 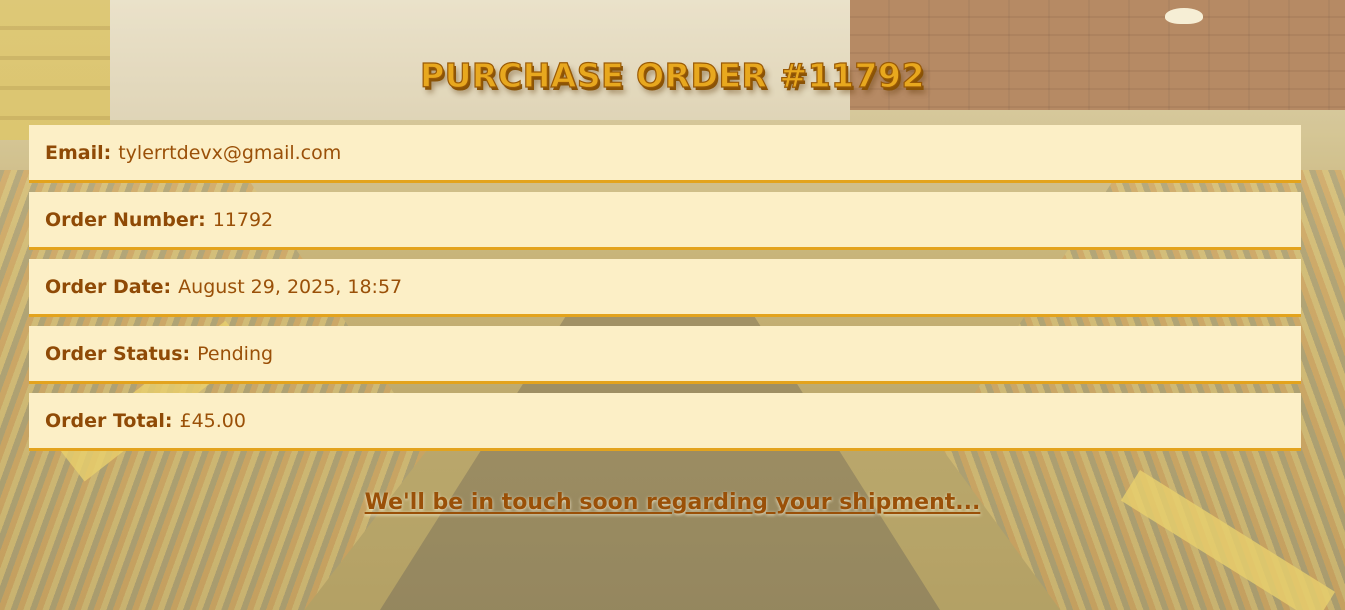 I want to click on order-date-label: Order Date:, so click(x=108, y=286).